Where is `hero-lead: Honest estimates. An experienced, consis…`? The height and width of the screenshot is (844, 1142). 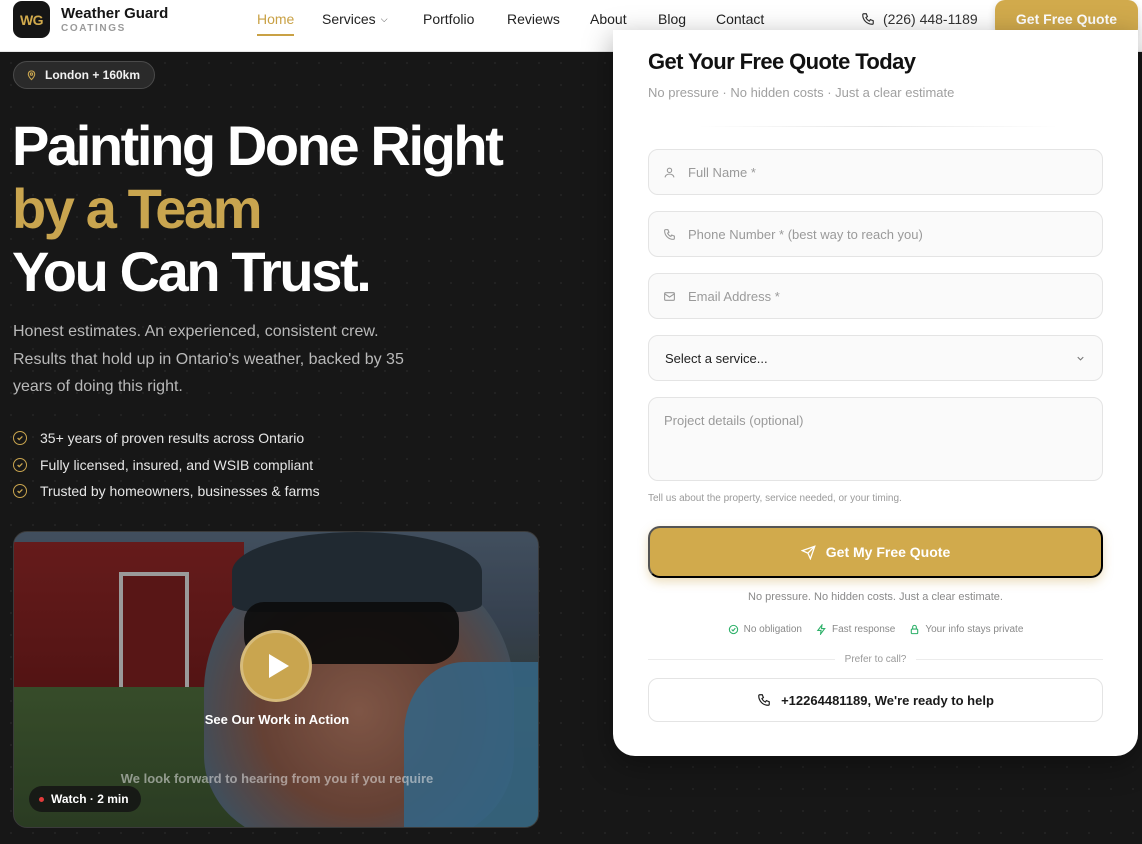
hero-lead: Honest estimates. An experienced, consis… is located at coordinates (208, 359).